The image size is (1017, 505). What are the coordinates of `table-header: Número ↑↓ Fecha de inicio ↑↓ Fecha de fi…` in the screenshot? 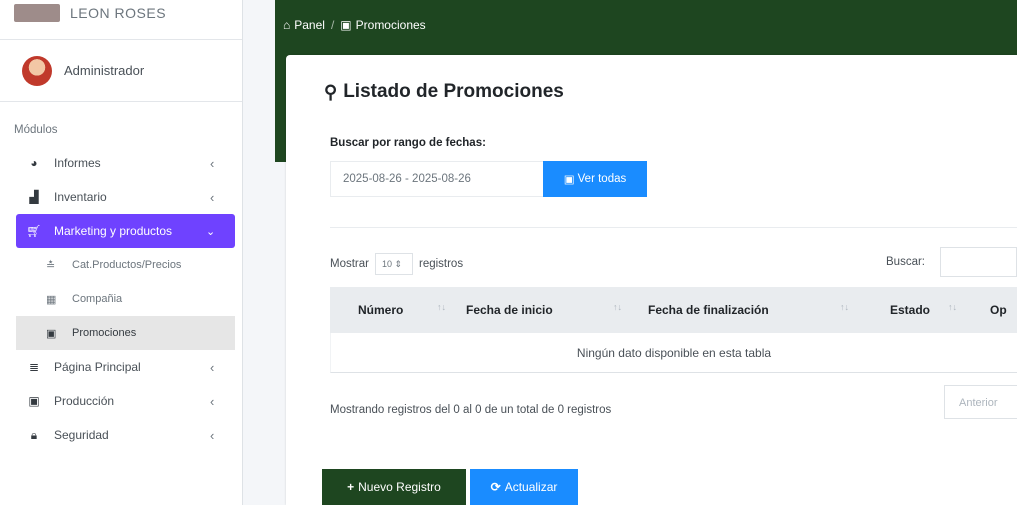 It's located at (673, 310).